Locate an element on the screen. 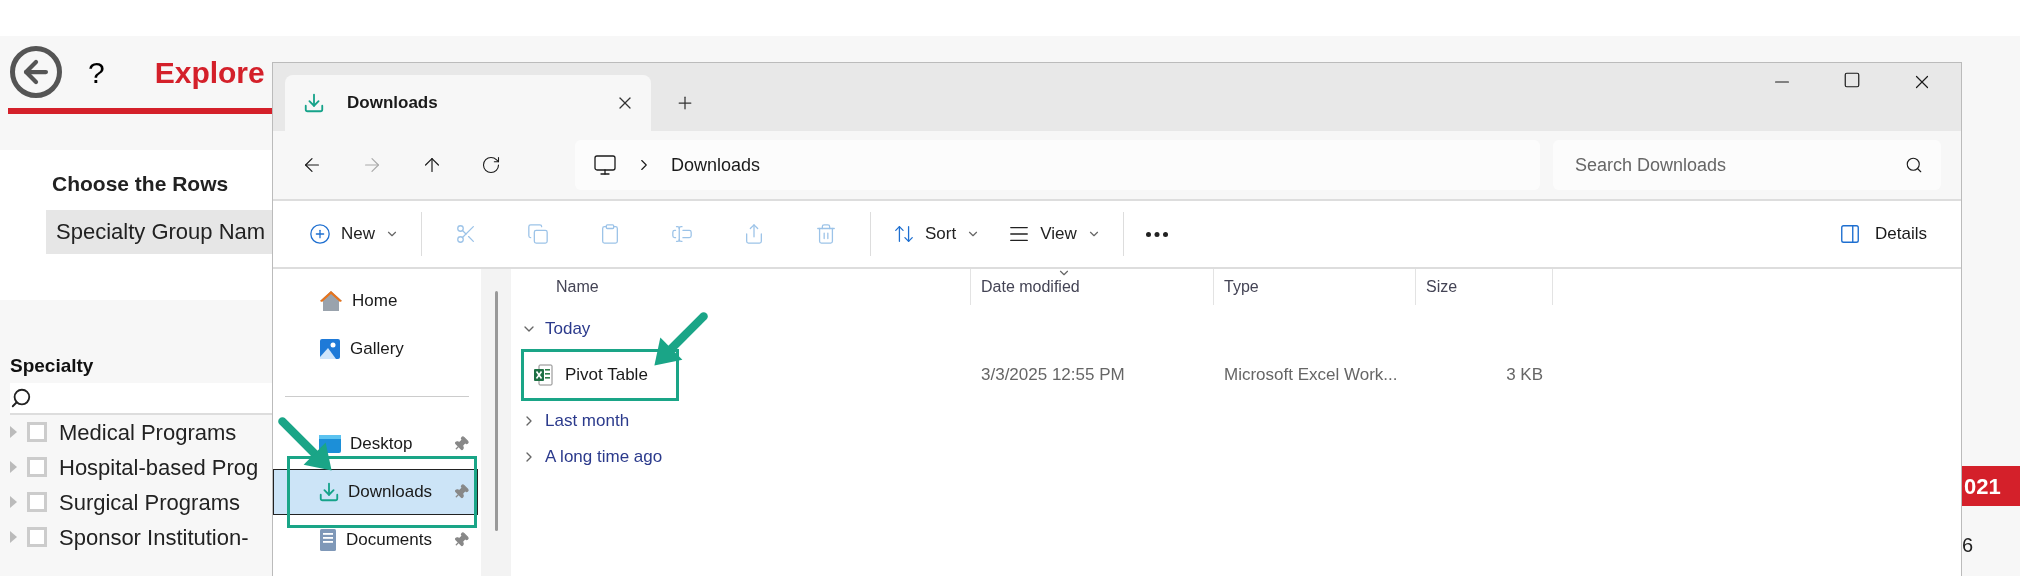 The height and width of the screenshot is (576, 2020). group-header: Last month is located at coordinates (570, 421).